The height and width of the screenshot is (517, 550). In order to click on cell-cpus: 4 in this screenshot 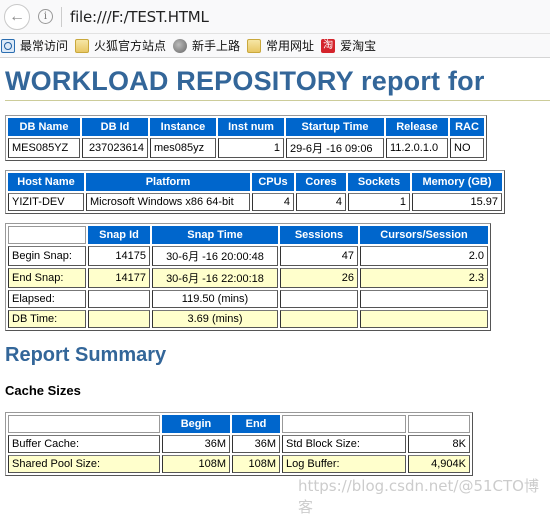, I will do `click(273, 202)`.